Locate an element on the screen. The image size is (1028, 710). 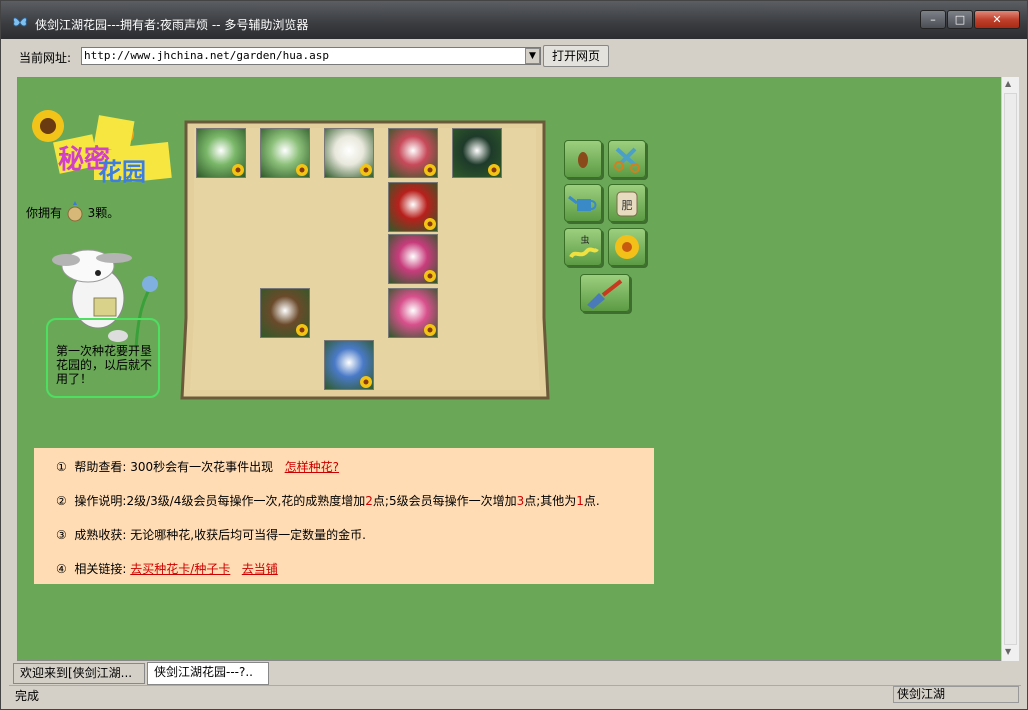
sunflower-tool-button is located at coordinates (627, 247).